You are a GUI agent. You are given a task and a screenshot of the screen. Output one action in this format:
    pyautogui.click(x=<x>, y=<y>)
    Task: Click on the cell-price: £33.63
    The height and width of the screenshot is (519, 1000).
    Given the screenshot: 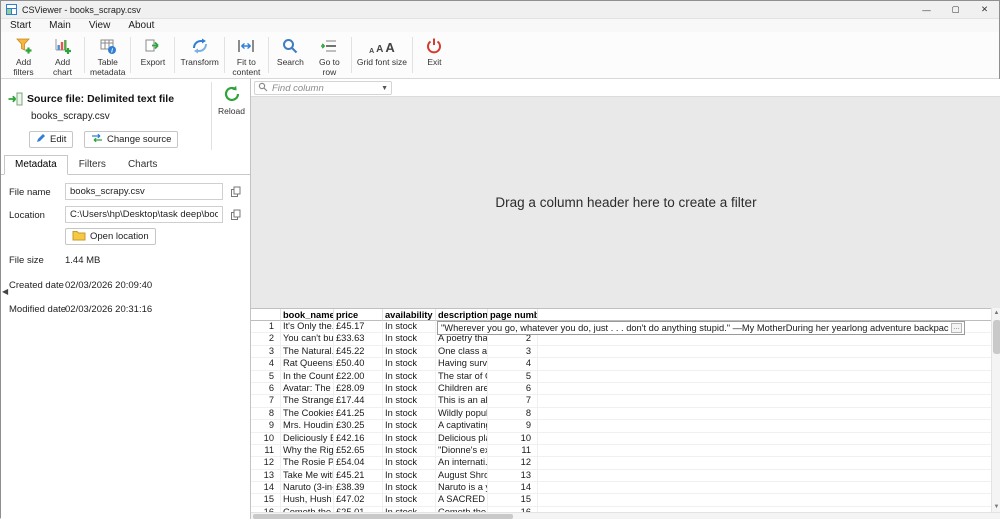 What is the action you would take?
    pyautogui.click(x=358, y=339)
    